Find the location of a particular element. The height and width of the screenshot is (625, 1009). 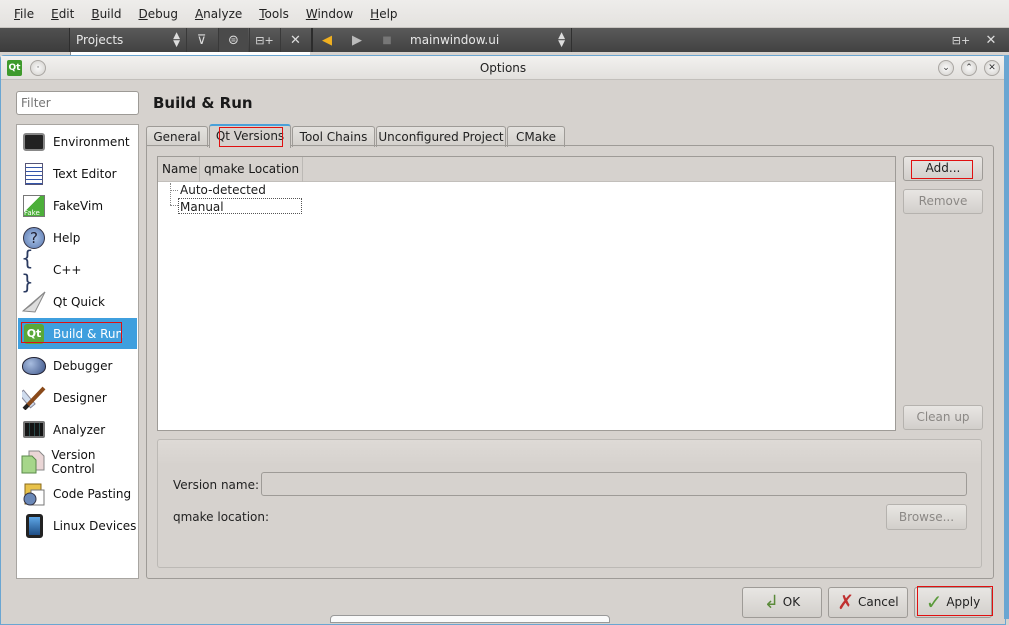

sidebar-item-qt-quick: Qt Quick is located at coordinates (77, 301).